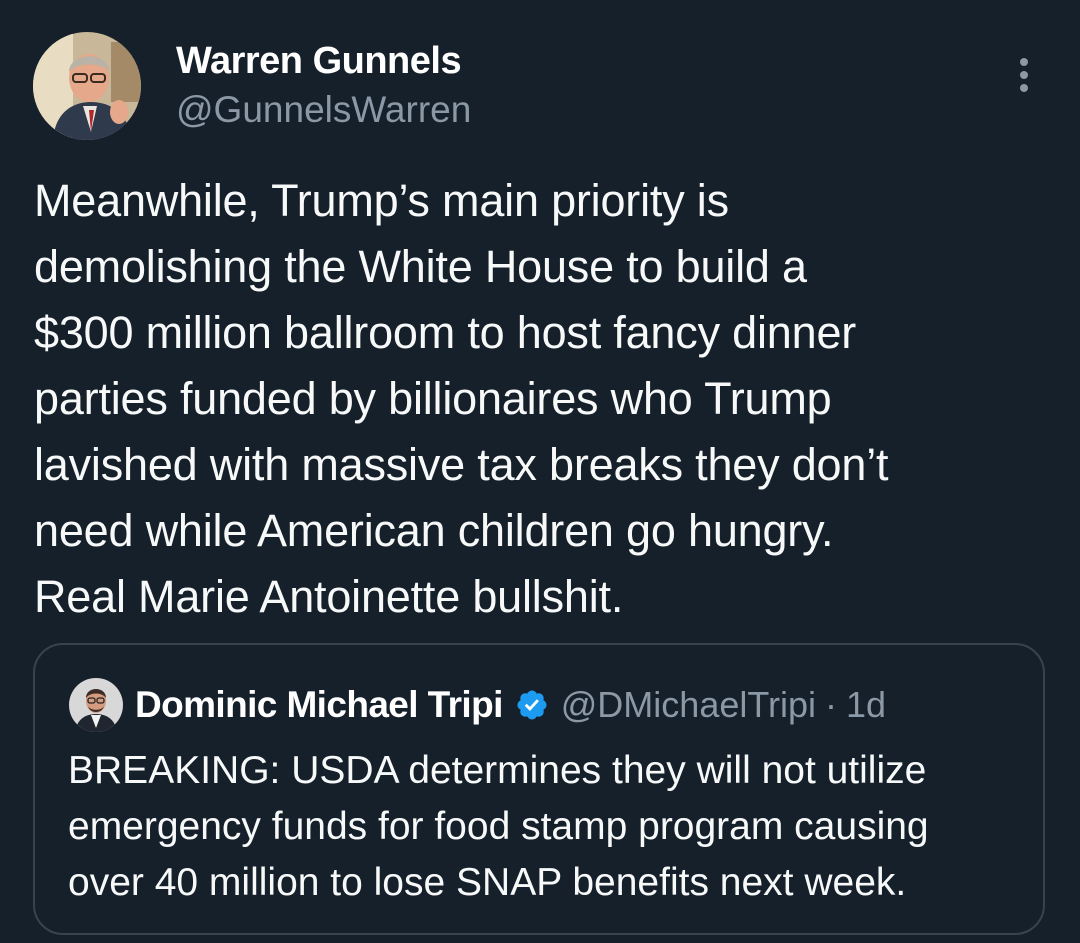 Image resolution: width=1080 pixels, height=943 pixels. I want to click on author-name: Warren Gunnels, so click(319, 61).